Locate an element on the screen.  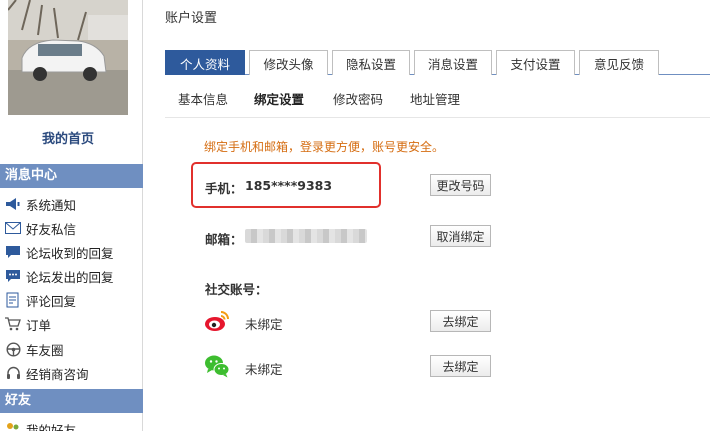
sidebar-item-orders: 订单 is located at coordinates (27, 324).